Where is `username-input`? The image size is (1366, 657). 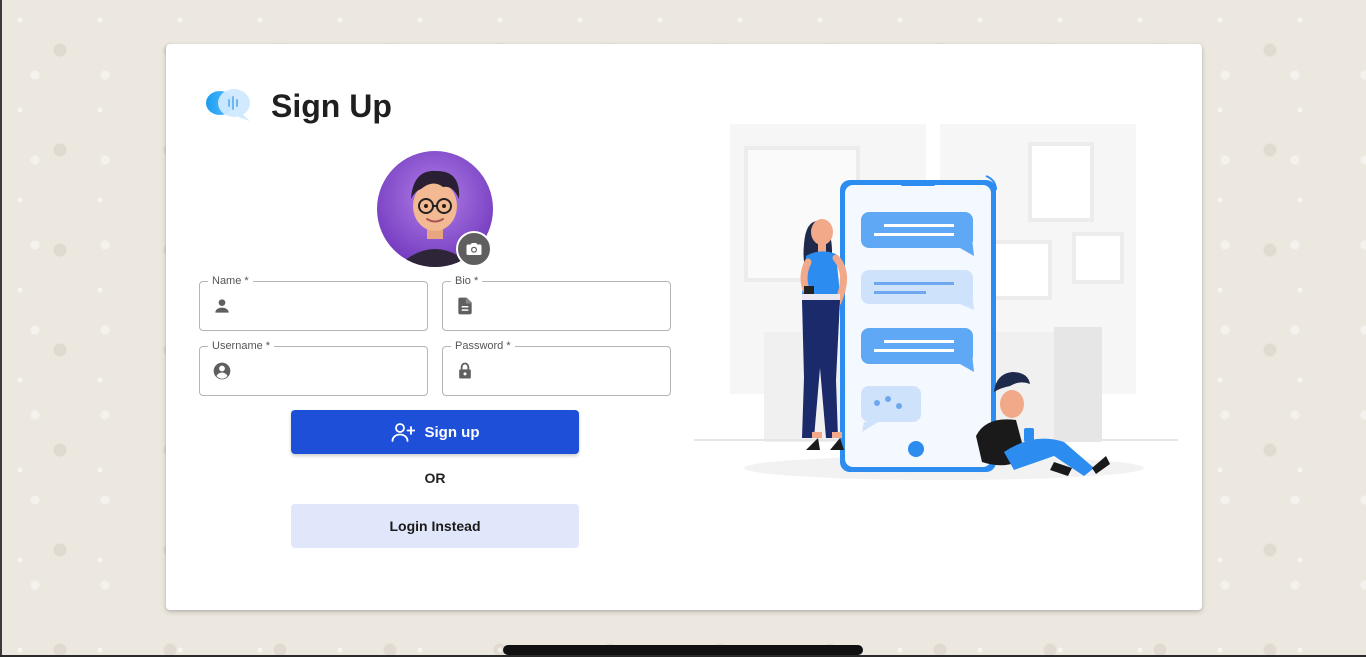
username-input is located at coordinates (329, 371).